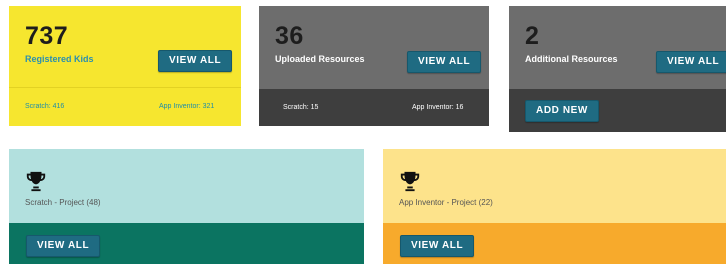 This screenshot has height=264, width=726. I want to click on card-footer: Scratch: 15 App Inventor: 16, so click(374, 107).